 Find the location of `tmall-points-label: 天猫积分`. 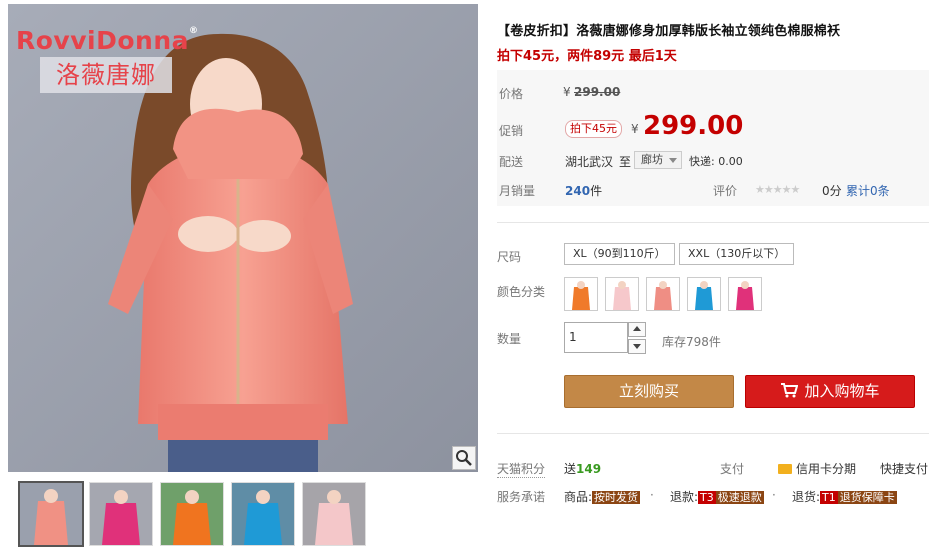

tmall-points-label: 天猫积分 is located at coordinates (521, 469).